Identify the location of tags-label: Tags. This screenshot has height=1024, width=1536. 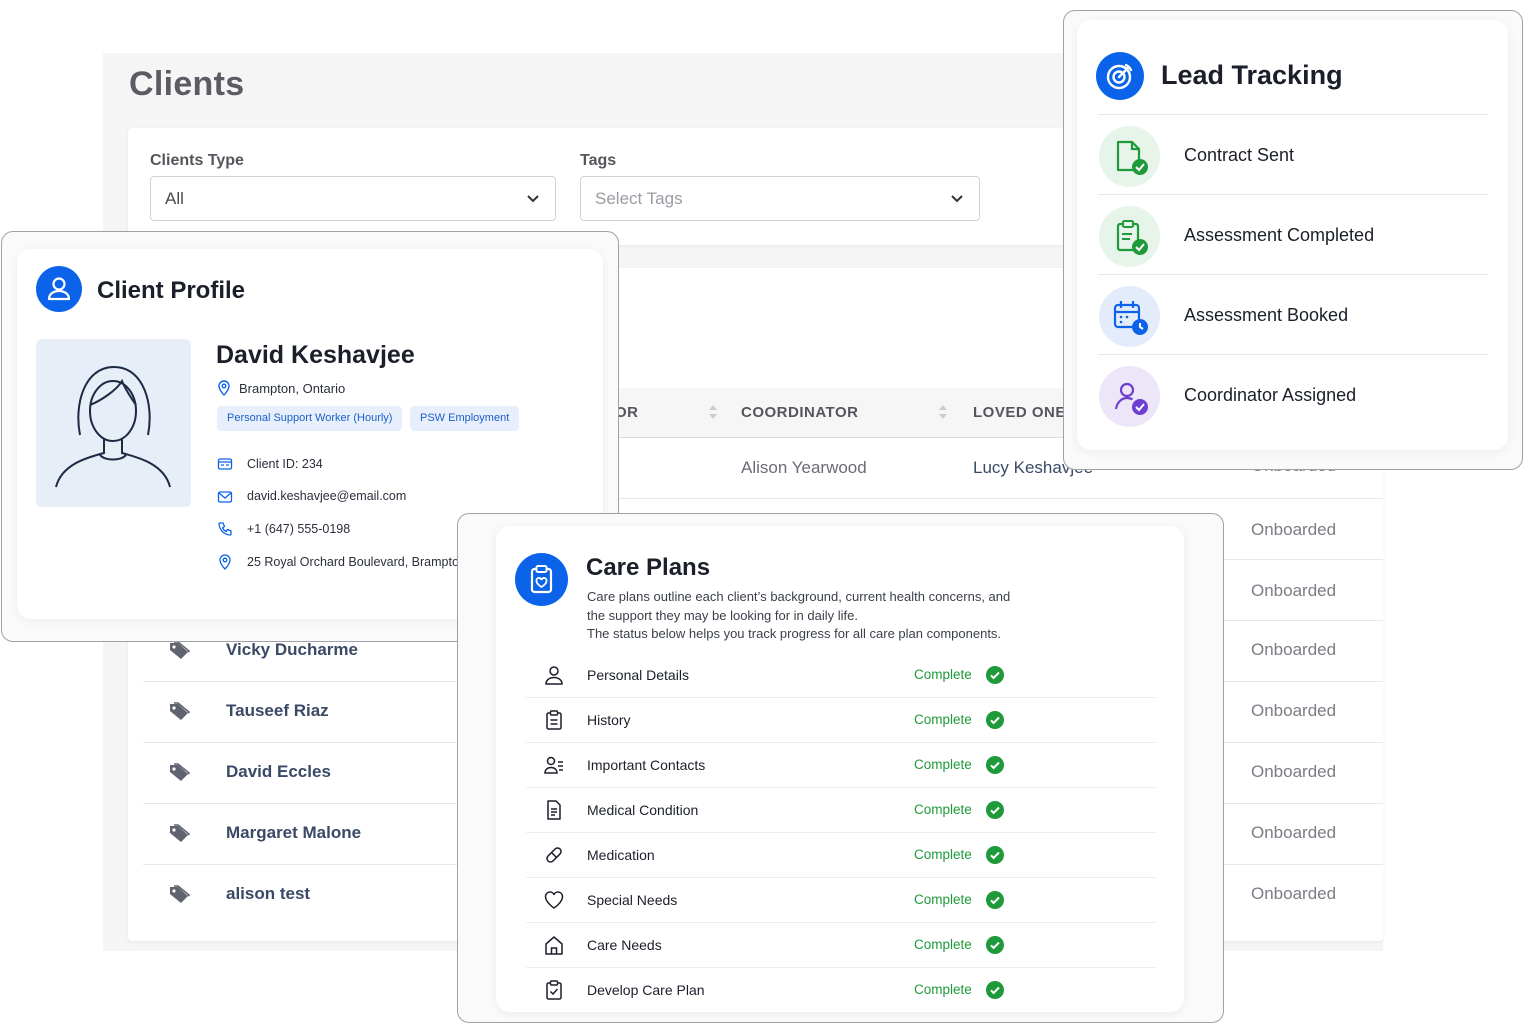
(598, 160).